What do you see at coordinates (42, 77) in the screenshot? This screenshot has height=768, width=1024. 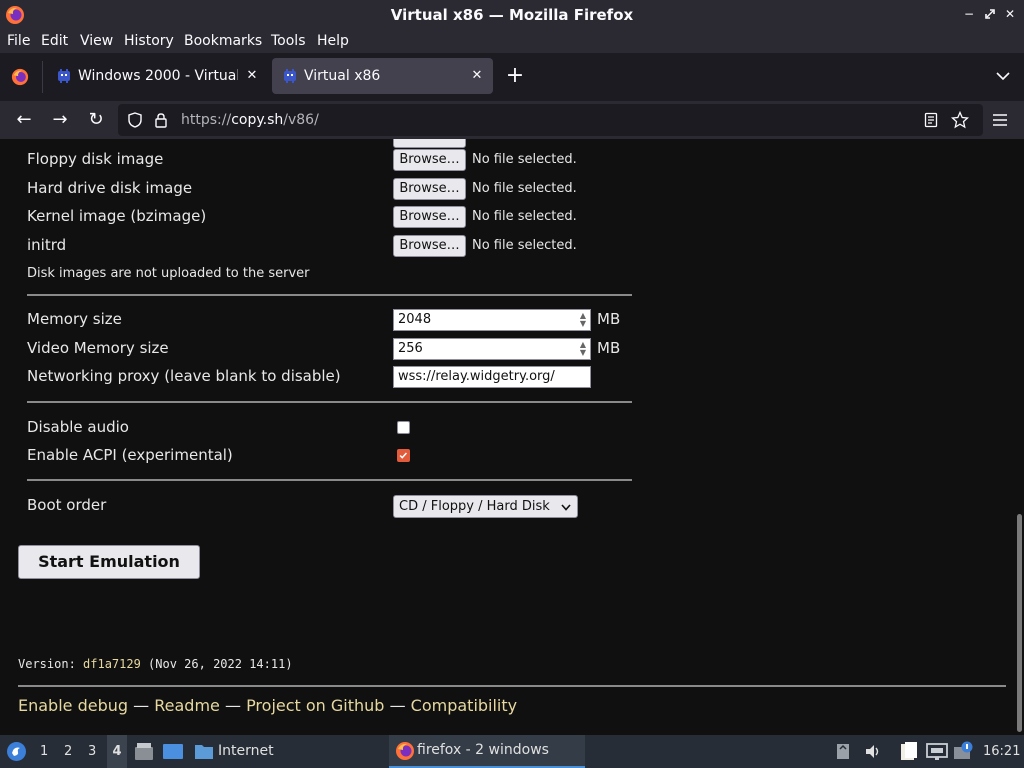 I see `tab-divider` at bounding box center [42, 77].